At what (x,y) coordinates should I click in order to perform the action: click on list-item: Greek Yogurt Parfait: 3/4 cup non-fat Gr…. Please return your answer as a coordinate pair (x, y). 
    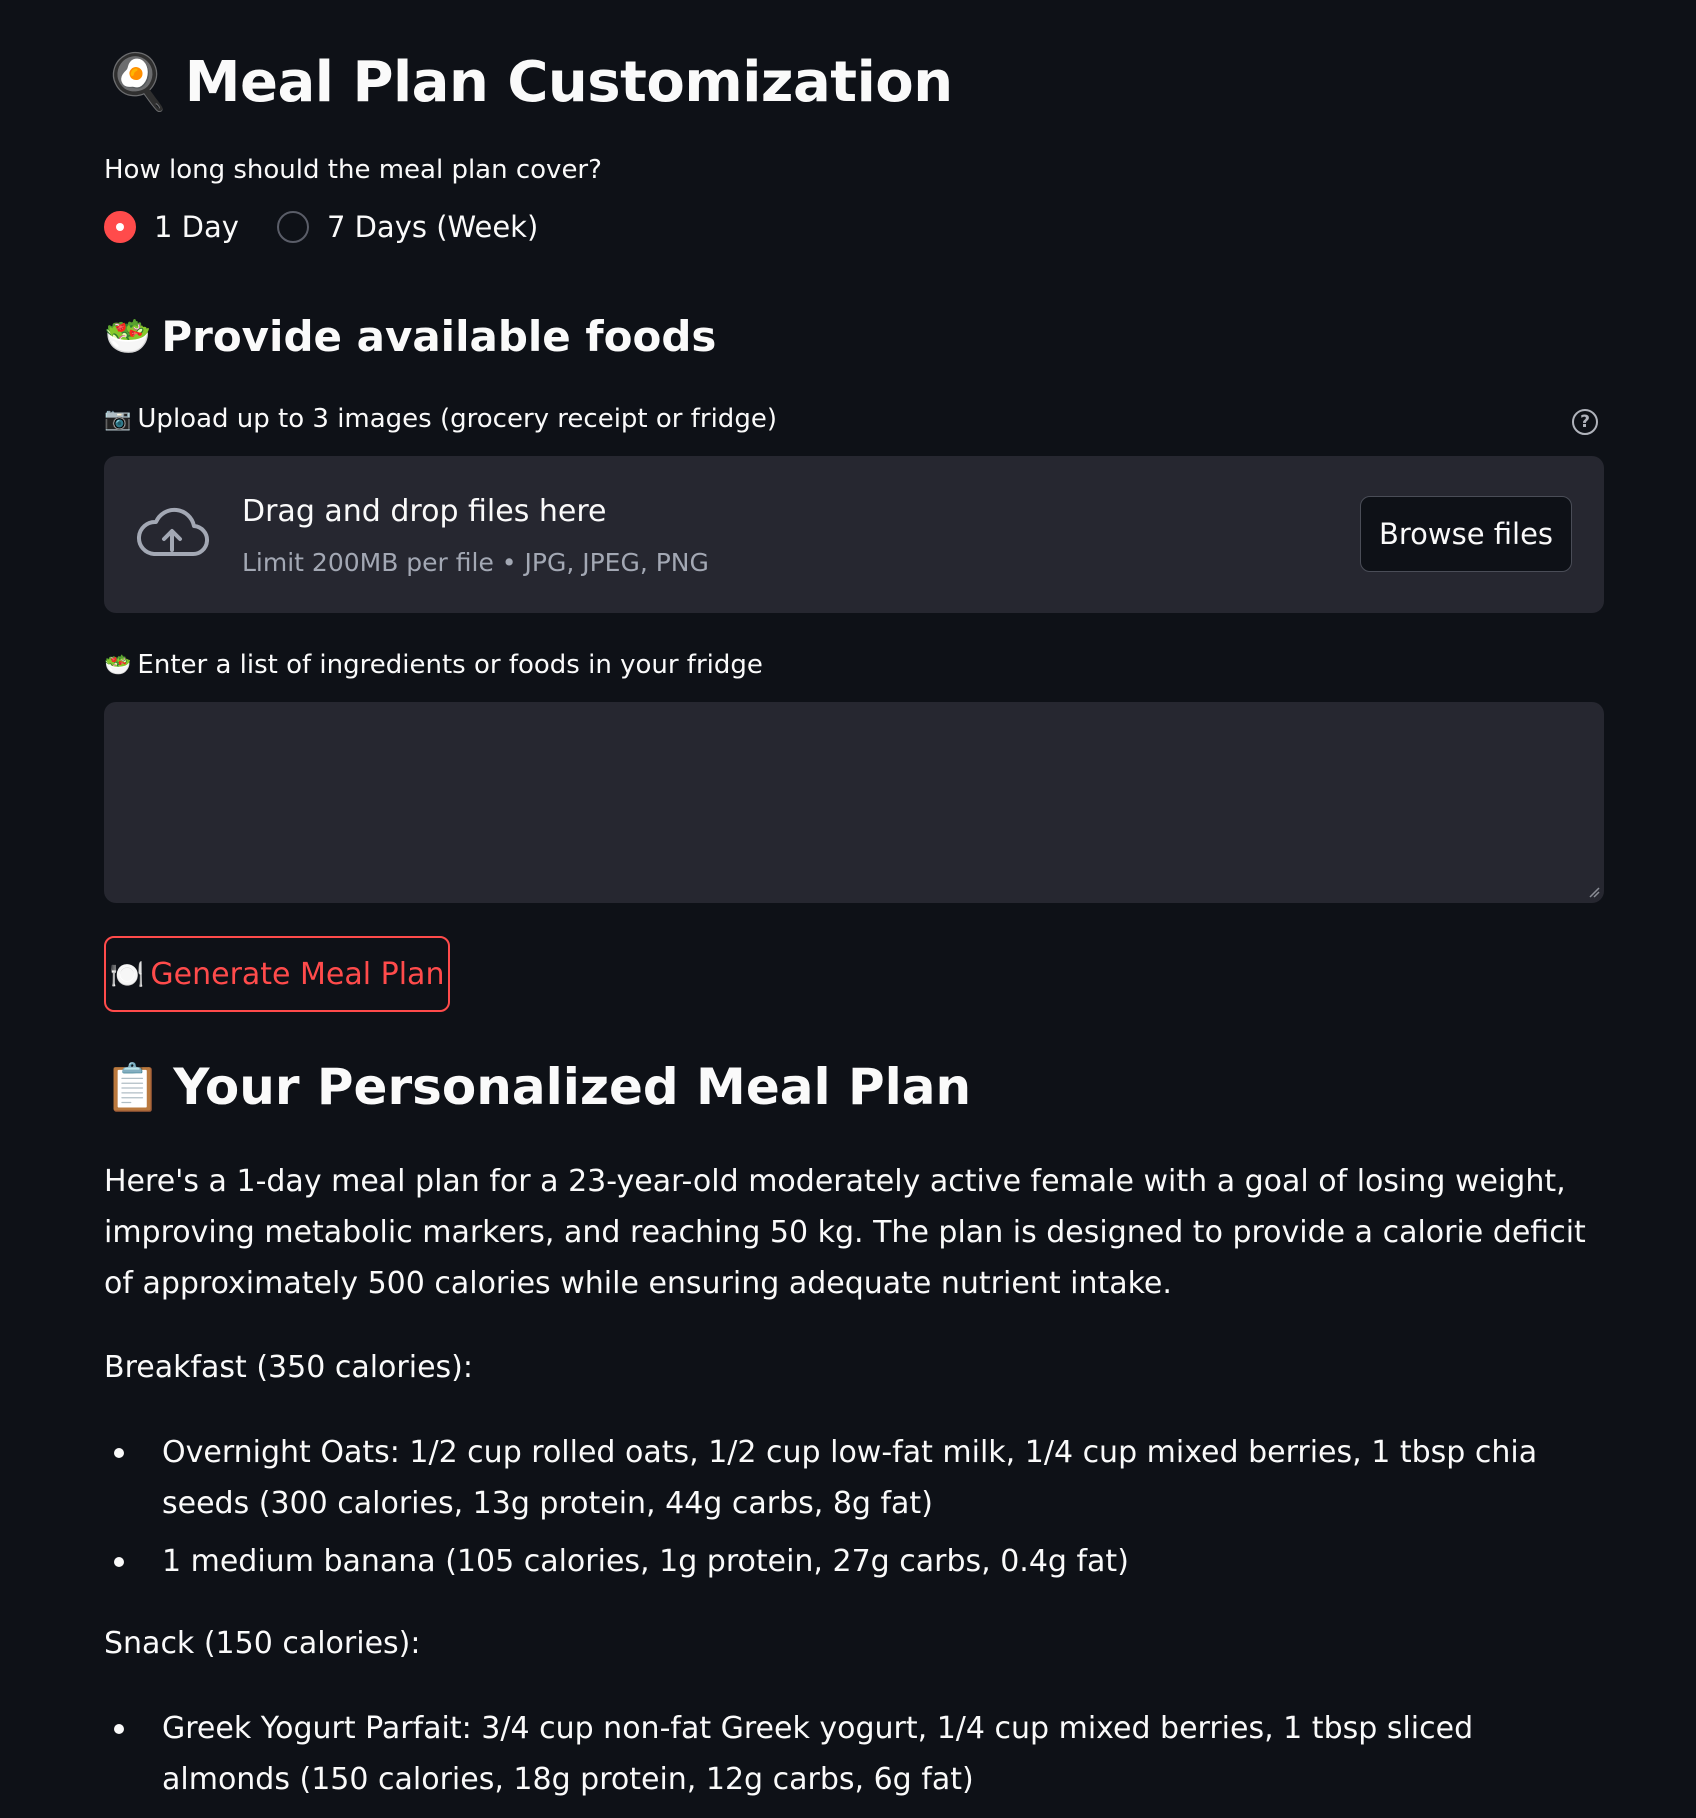
    Looking at the image, I should click on (854, 1754).